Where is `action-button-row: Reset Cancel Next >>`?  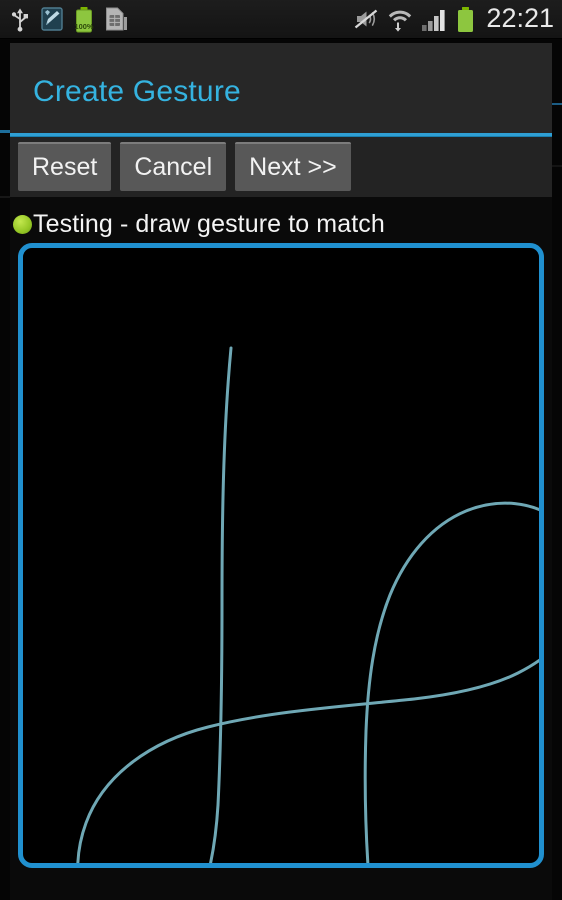 action-button-row: Reset Cancel Next >> is located at coordinates (281, 167).